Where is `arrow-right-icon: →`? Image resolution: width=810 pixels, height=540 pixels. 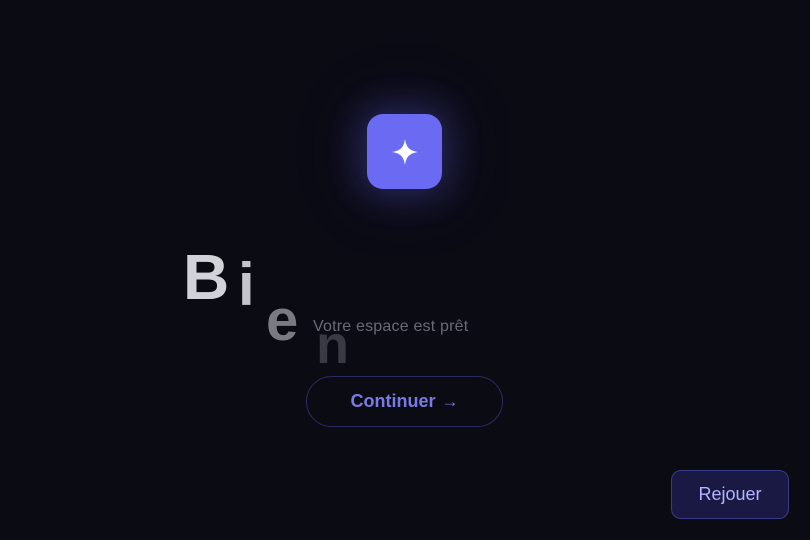 arrow-right-icon: → is located at coordinates (450, 401).